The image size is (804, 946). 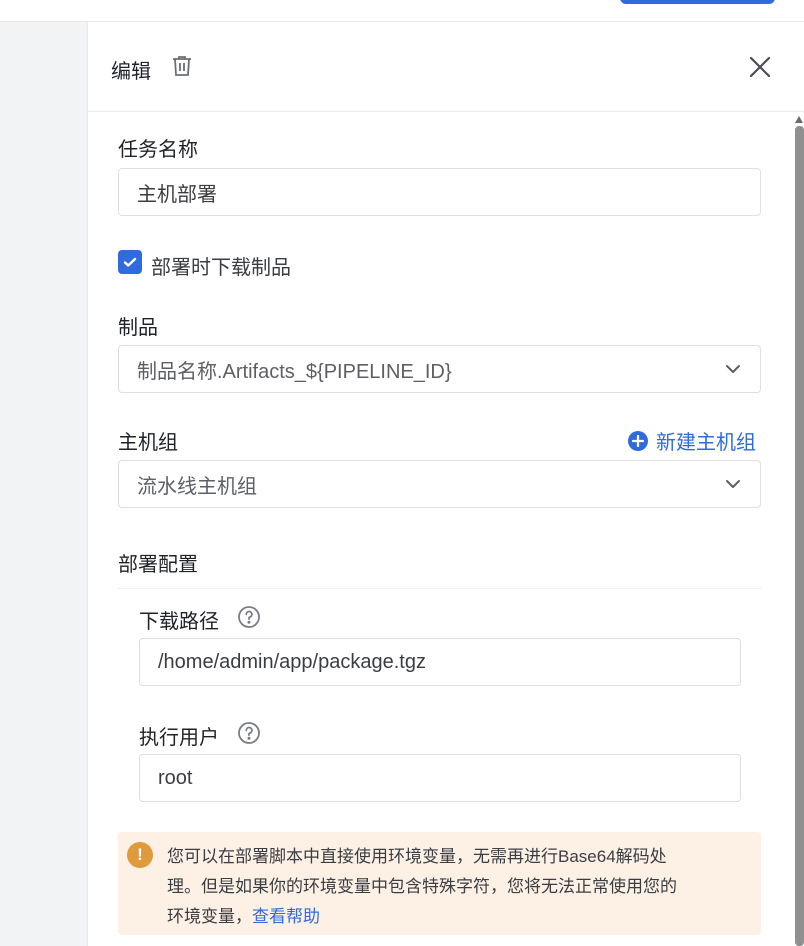 What do you see at coordinates (131, 72) in the screenshot?
I see `panel-title: 编辑` at bounding box center [131, 72].